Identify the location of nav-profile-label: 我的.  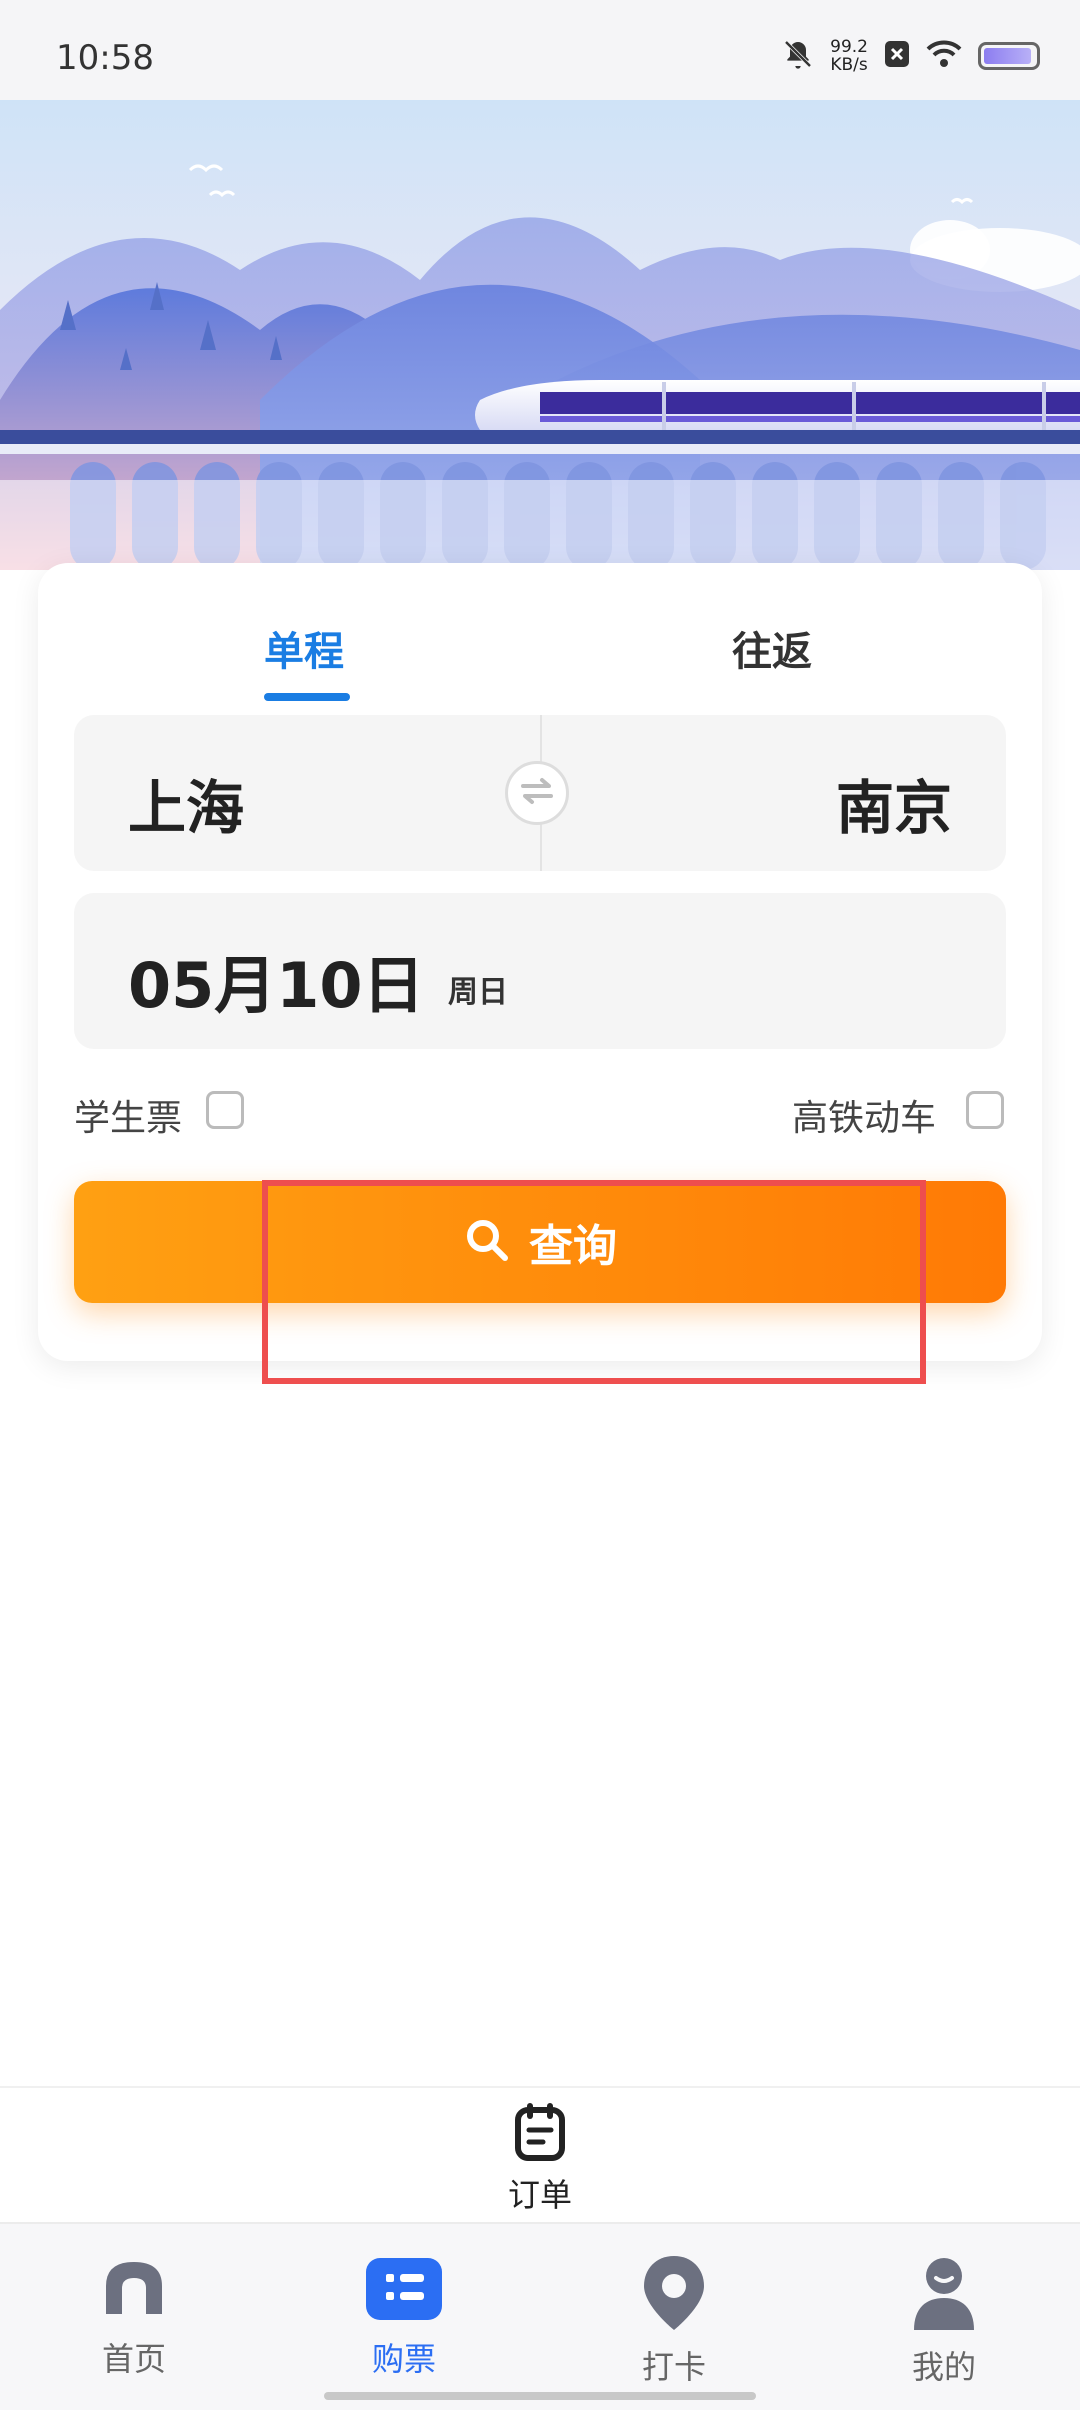
(943, 2367).